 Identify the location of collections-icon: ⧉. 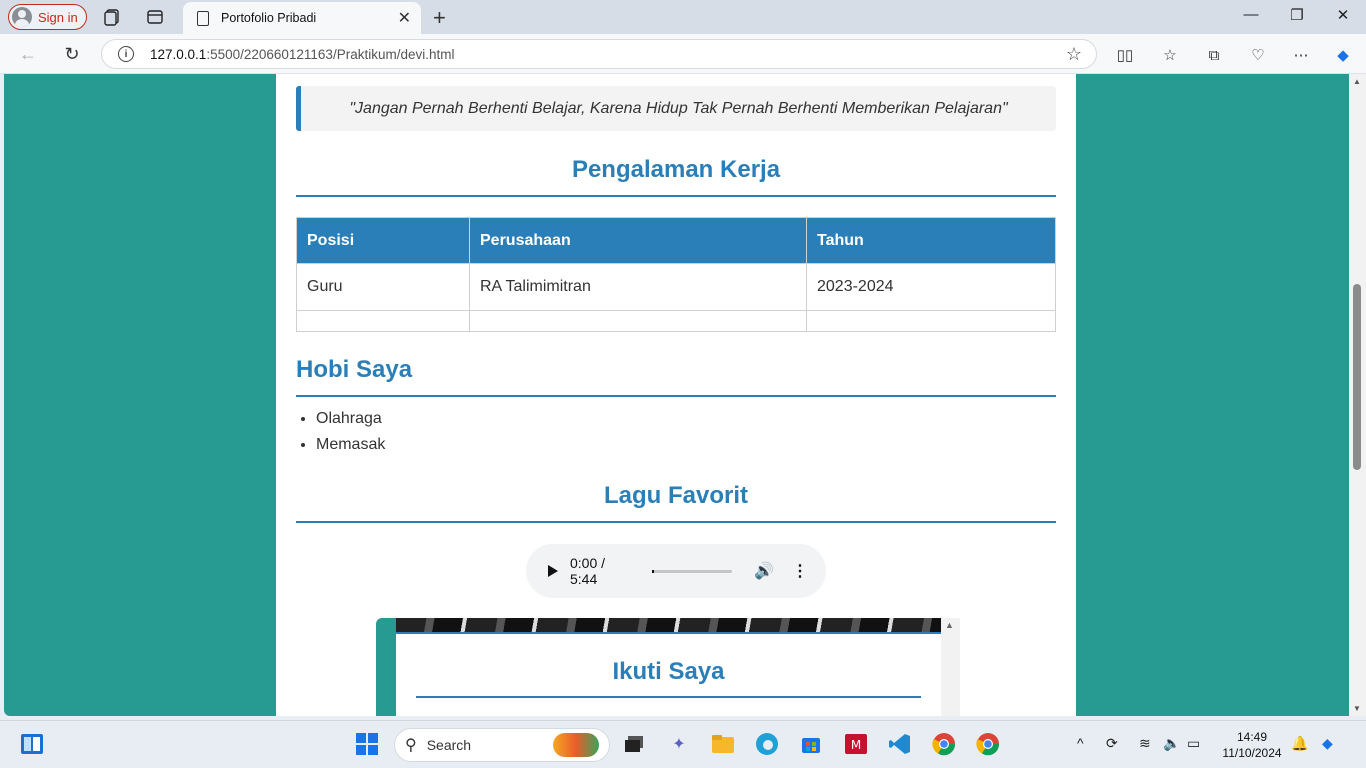
(1214, 55).